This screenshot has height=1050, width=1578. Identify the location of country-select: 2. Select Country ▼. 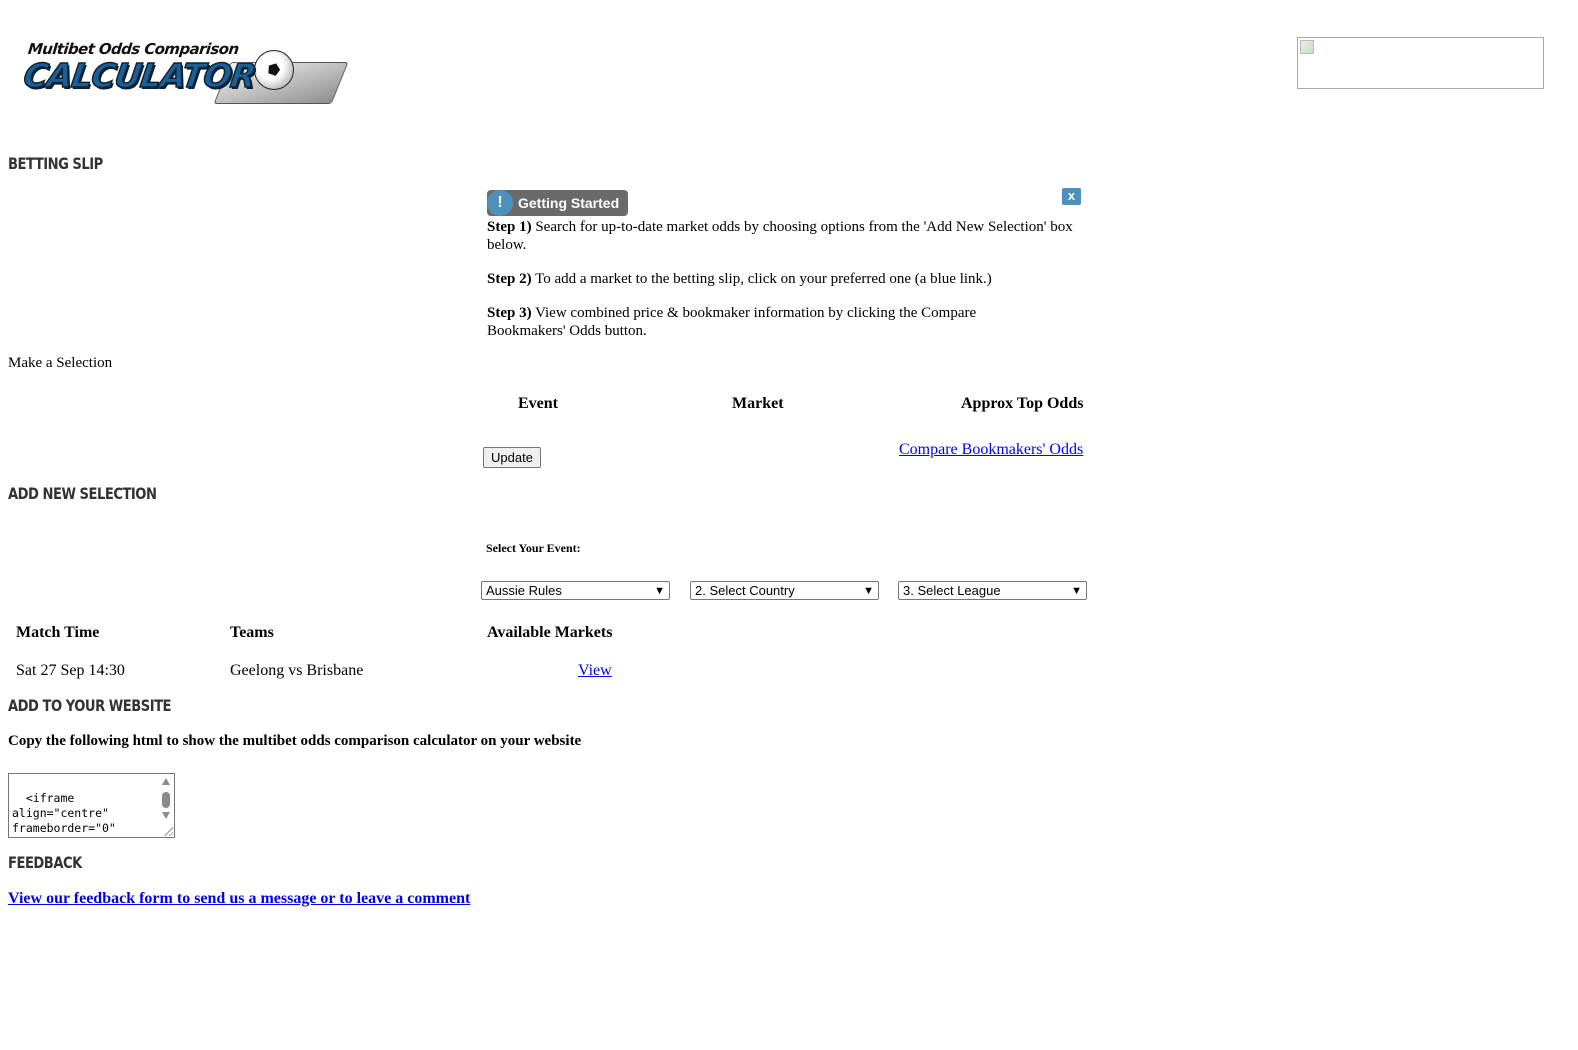
(784, 590).